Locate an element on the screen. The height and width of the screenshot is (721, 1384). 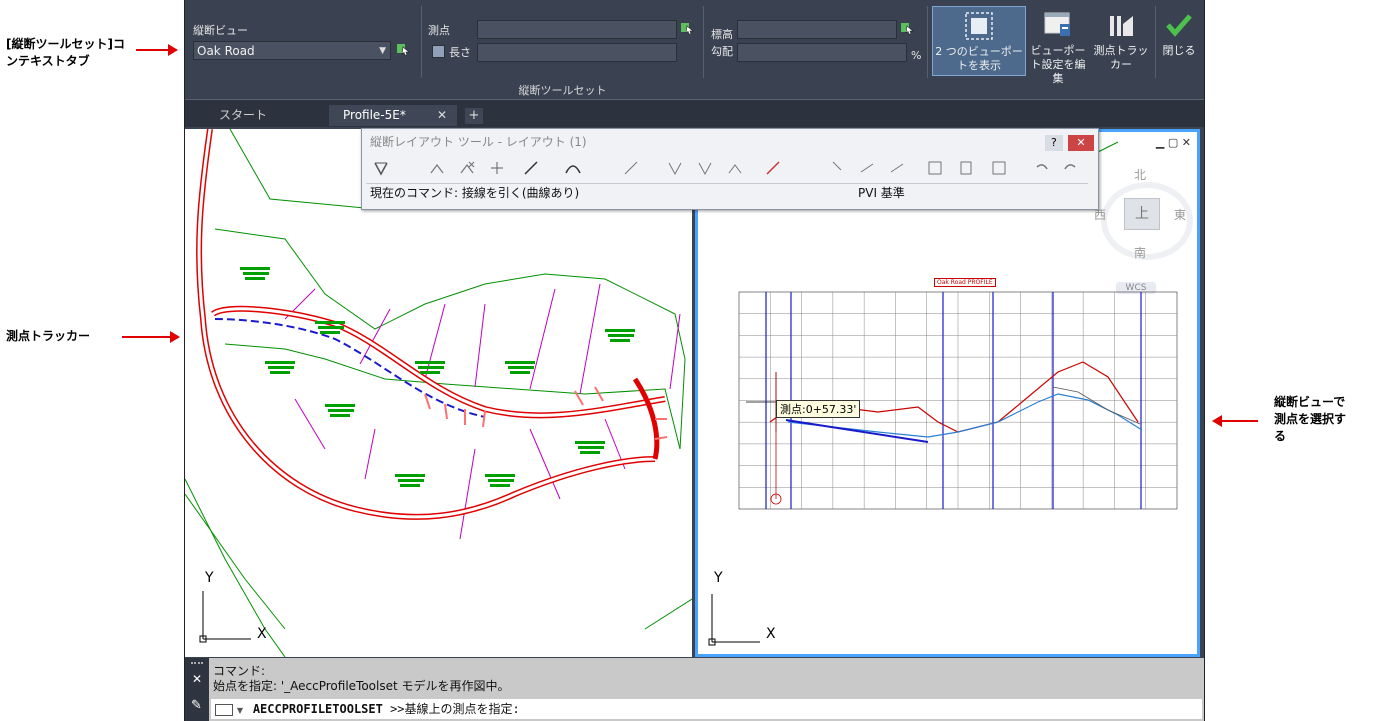
redo-icon is located at coordinates (1071, 168).